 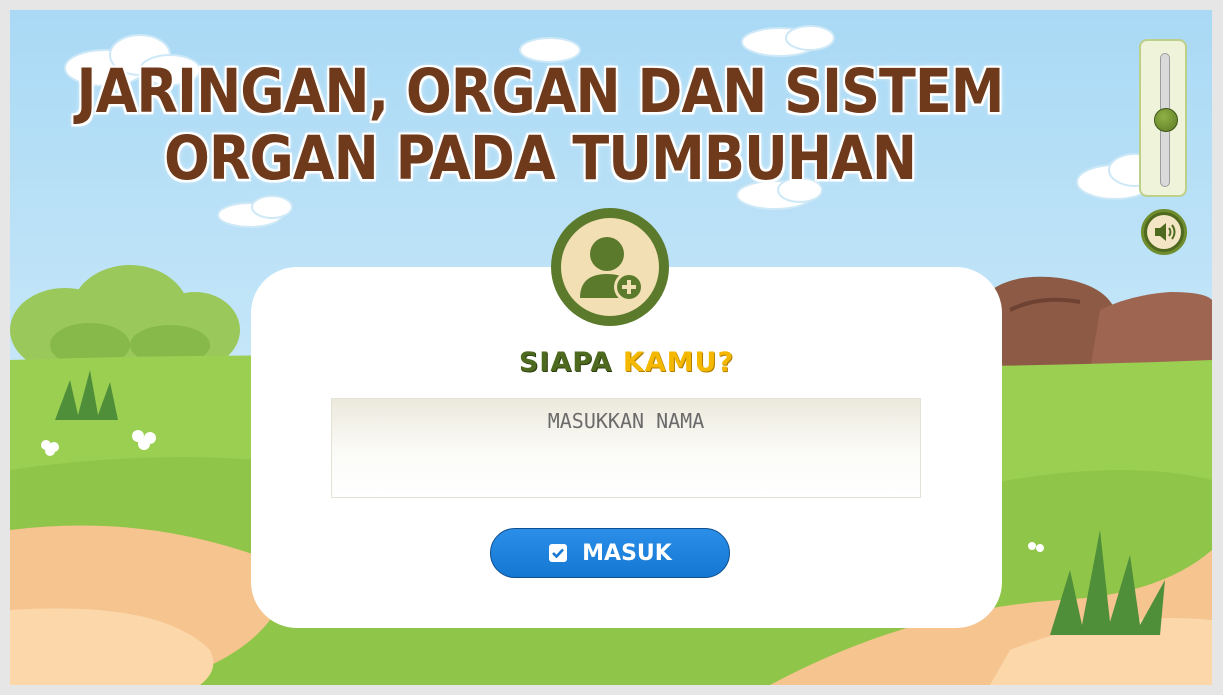 I want to click on title-line-1: JARINGAN, ORGAN DAN SISTEM, so click(x=540, y=91).